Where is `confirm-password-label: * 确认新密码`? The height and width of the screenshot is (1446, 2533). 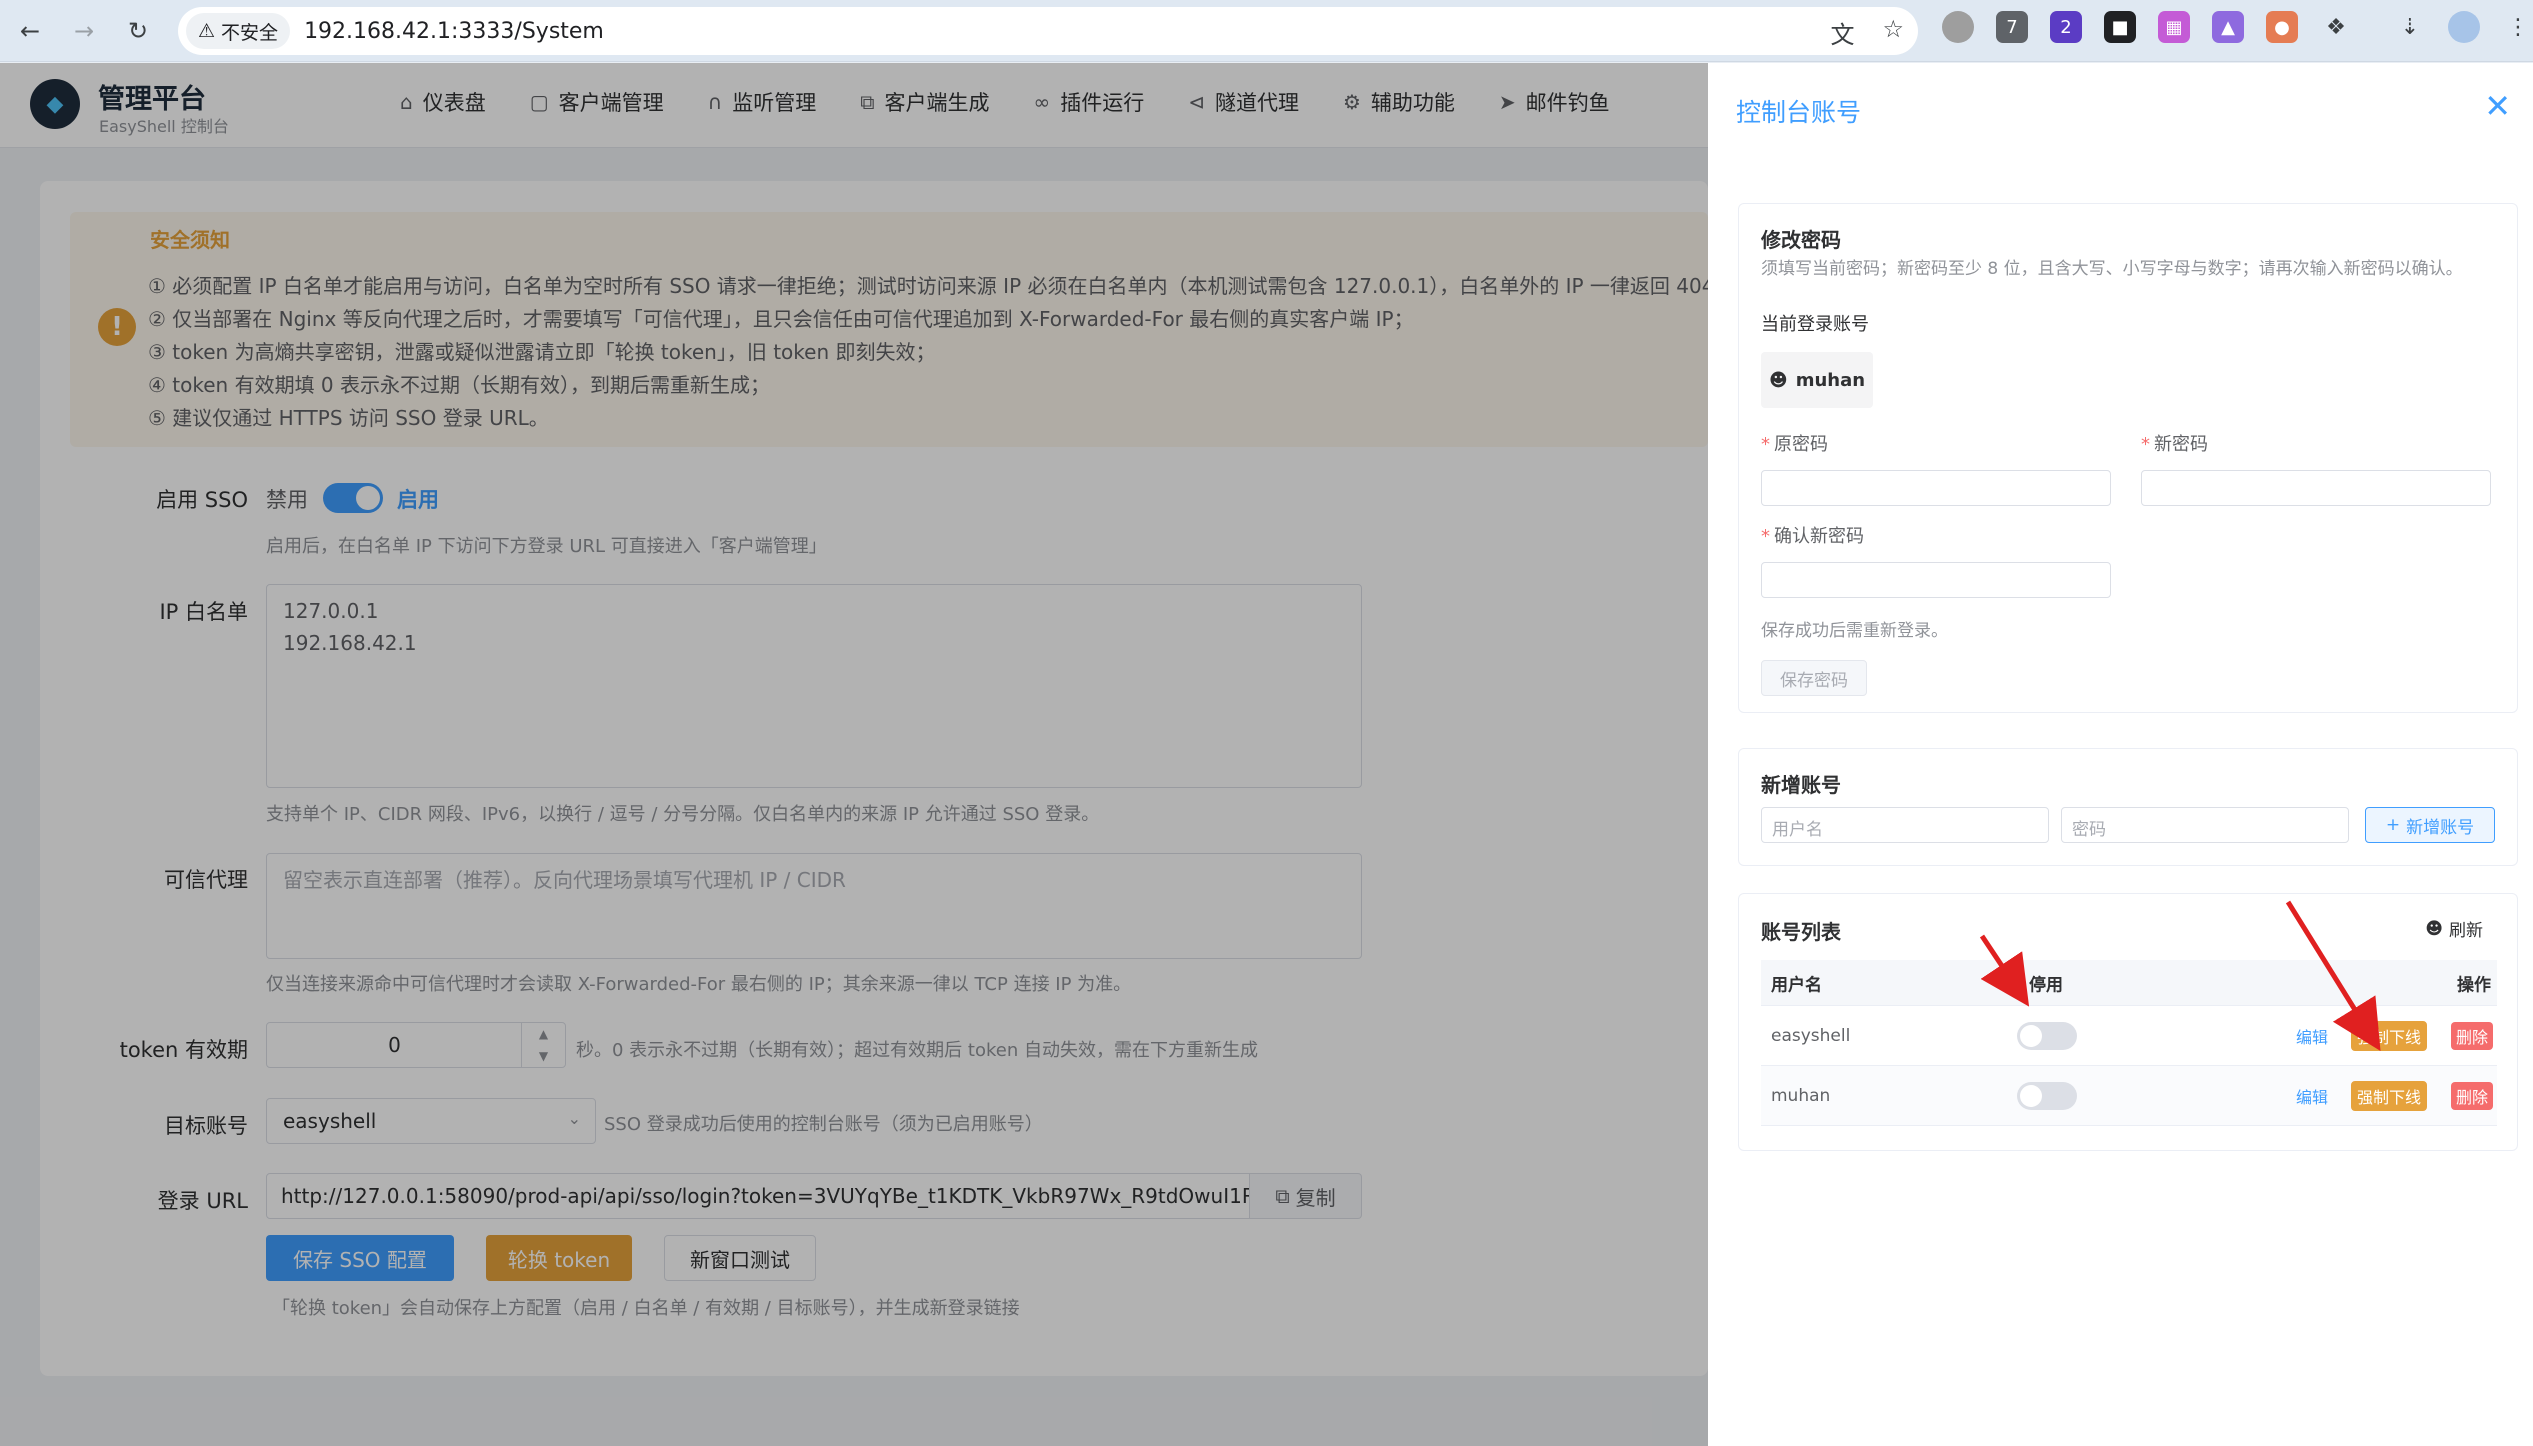
confirm-password-label: * 确认新密码 is located at coordinates (1812, 536).